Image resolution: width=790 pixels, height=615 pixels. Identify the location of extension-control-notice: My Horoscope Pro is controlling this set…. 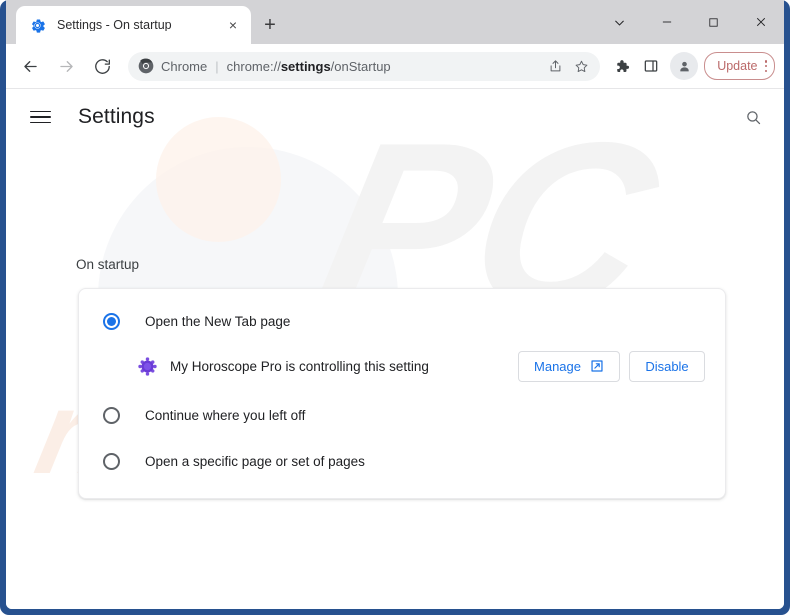
(402, 368).